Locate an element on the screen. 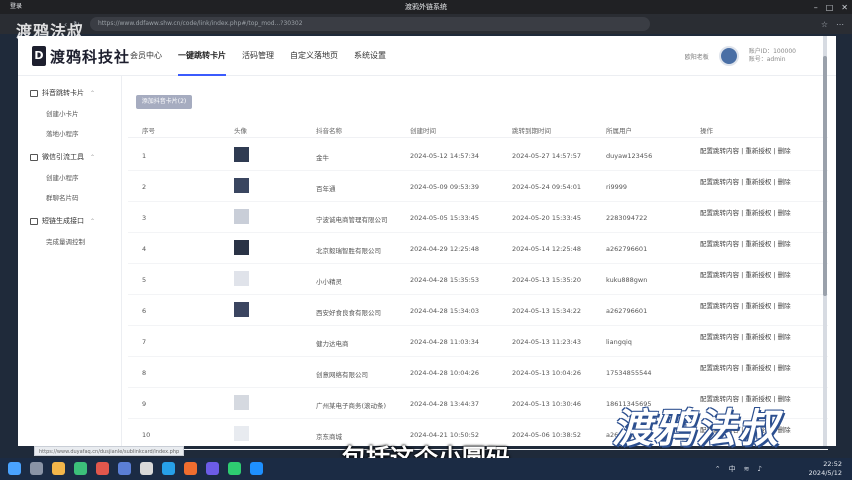  row-expire-time: 2024-05-13 11:23:43 is located at coordinates (547, 342).